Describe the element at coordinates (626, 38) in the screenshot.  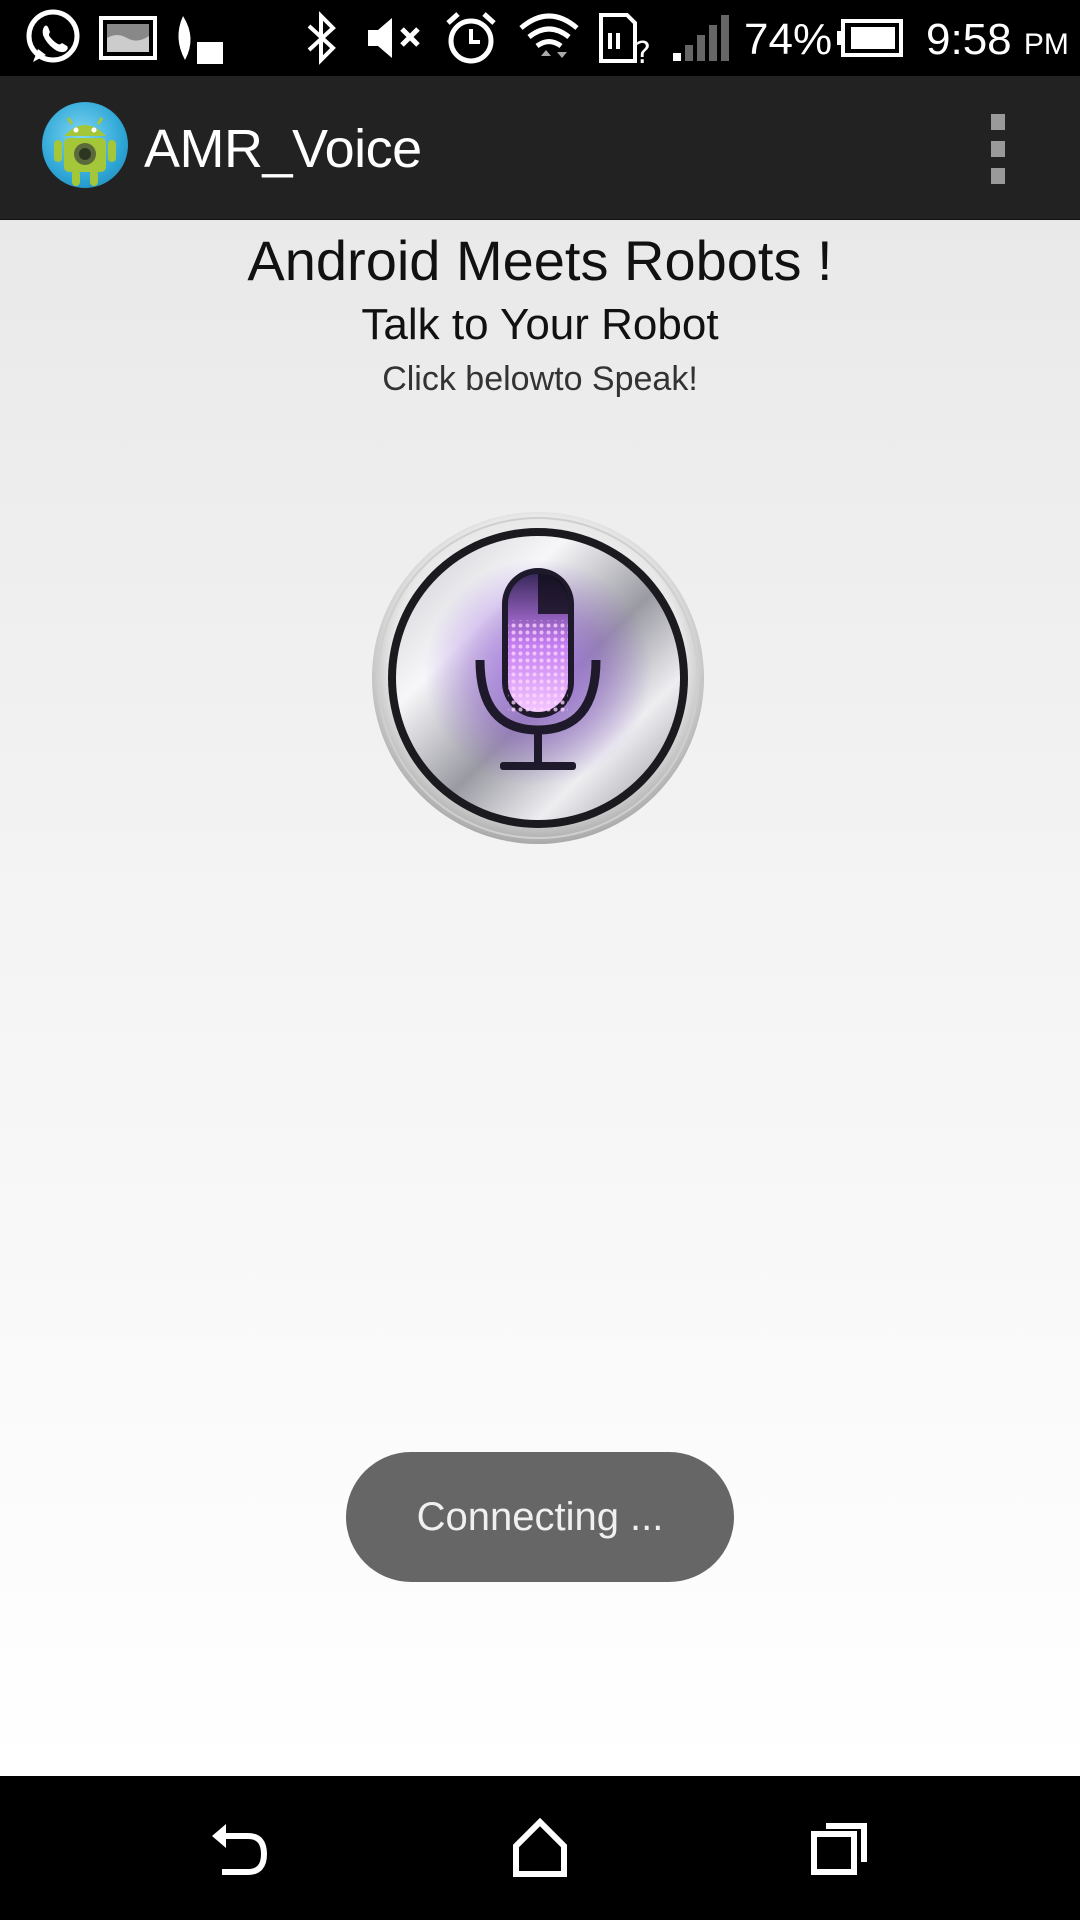
I see `sim-unknown-icon: ?` at that location.